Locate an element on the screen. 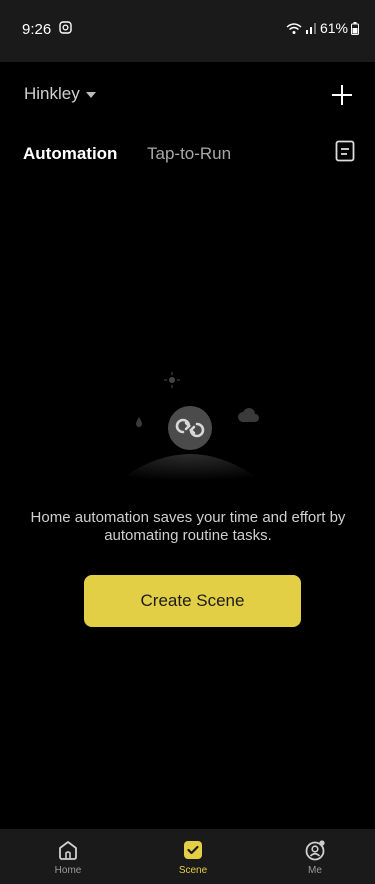 The width and height of the screenshot is (375, 884). chevron-down-icon is located at coordinates (90, 95).